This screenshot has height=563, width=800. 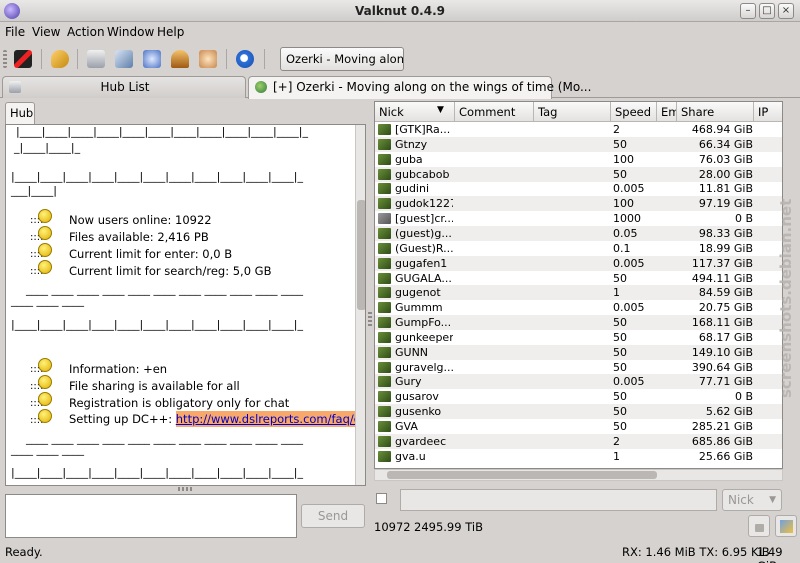 I want to click on users-icon, so click(x=208, y=59).